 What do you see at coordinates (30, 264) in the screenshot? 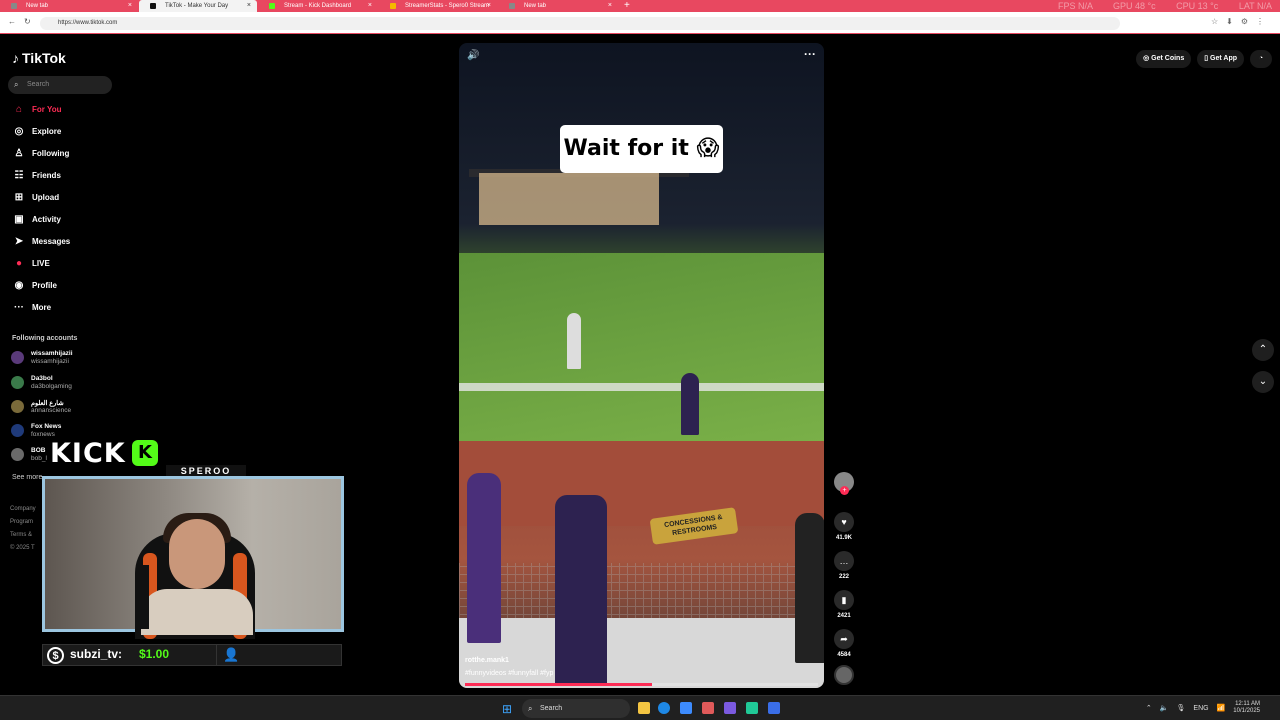
I see `nav-live: ● LIVE` at bounding box center [30, 264].